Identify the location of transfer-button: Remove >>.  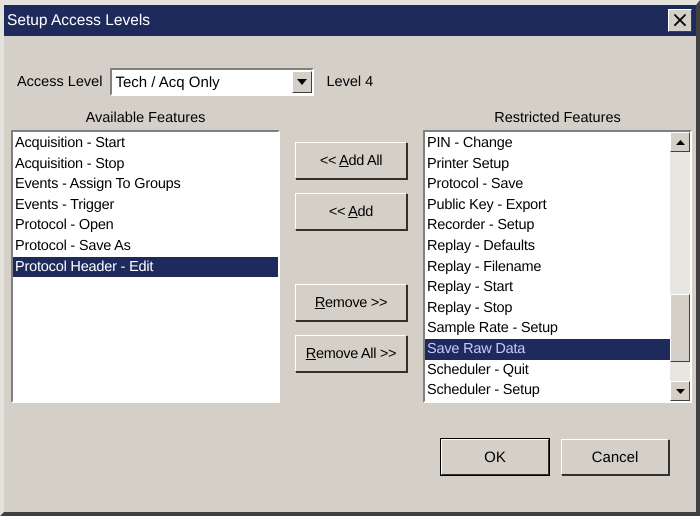
(351, 302).